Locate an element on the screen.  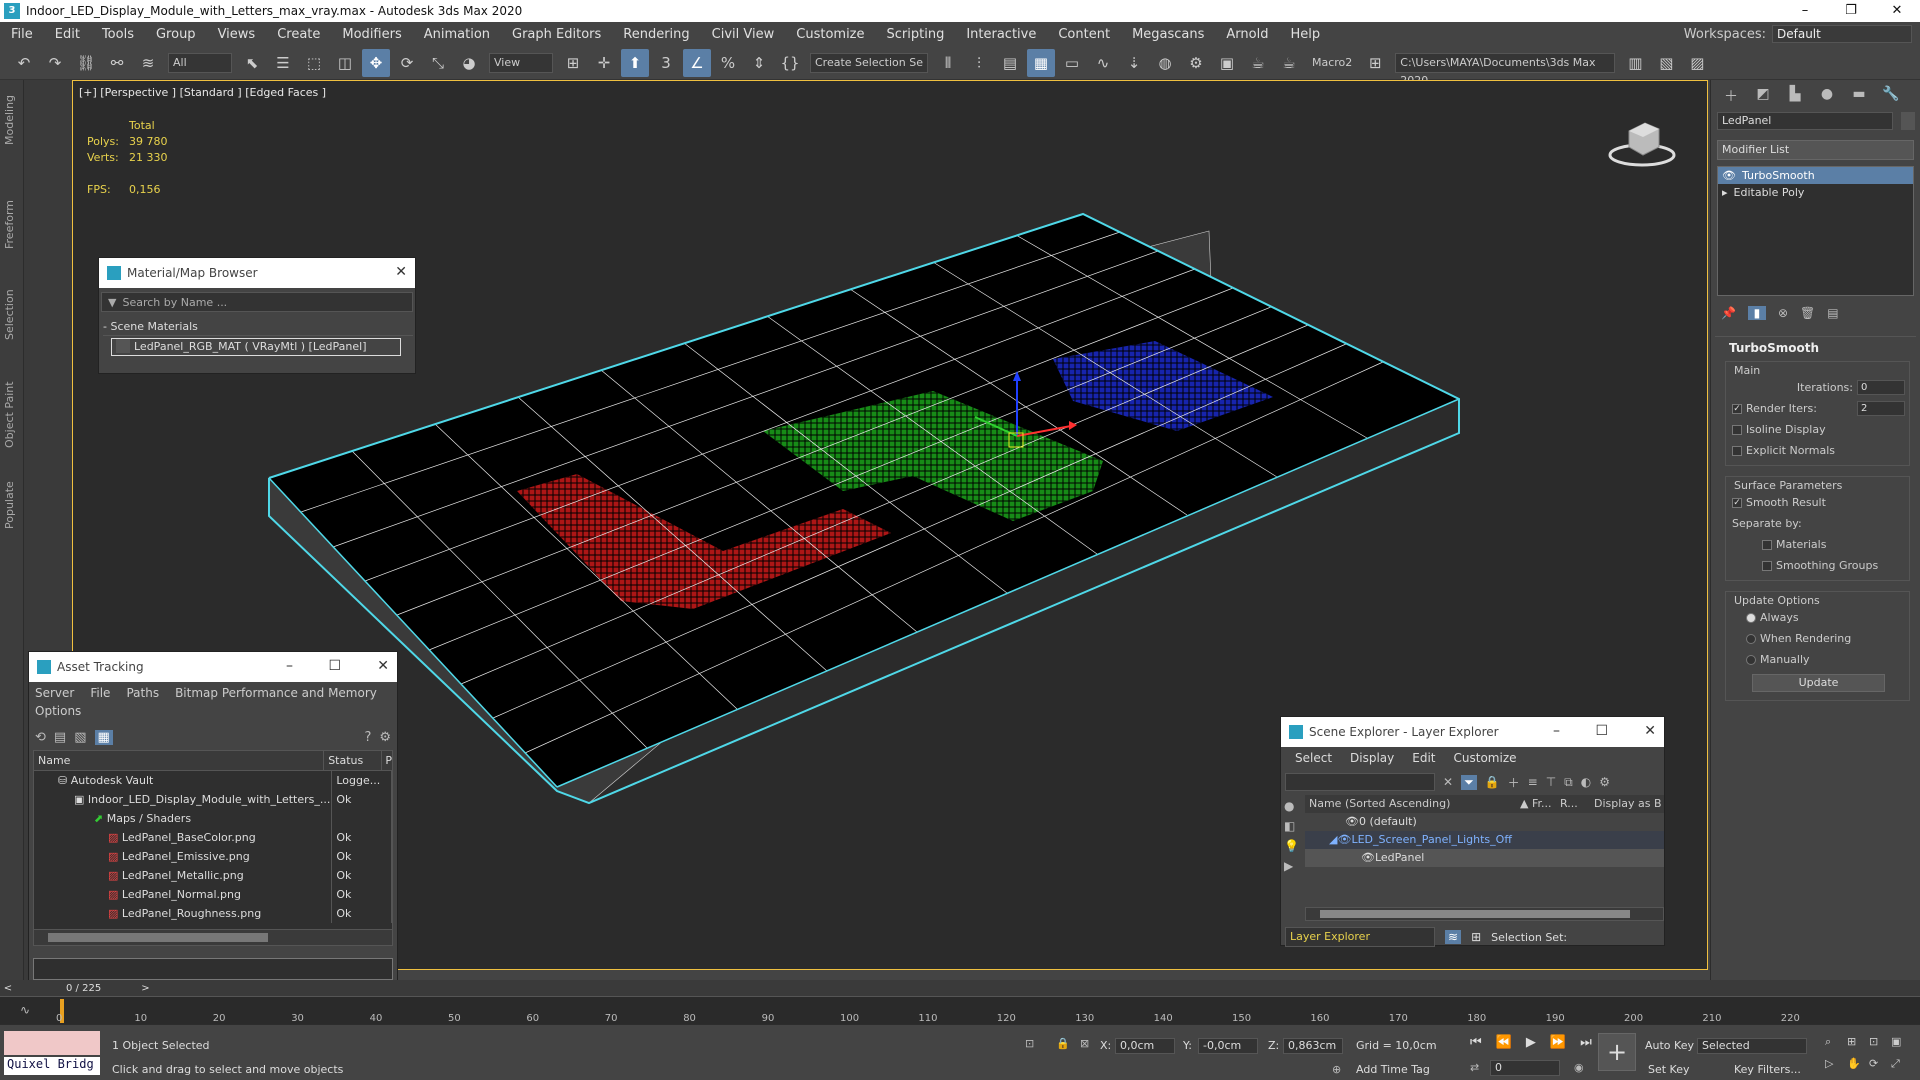
selection-lock-icon: 🔒 is located at coordinates (1063, 1043).